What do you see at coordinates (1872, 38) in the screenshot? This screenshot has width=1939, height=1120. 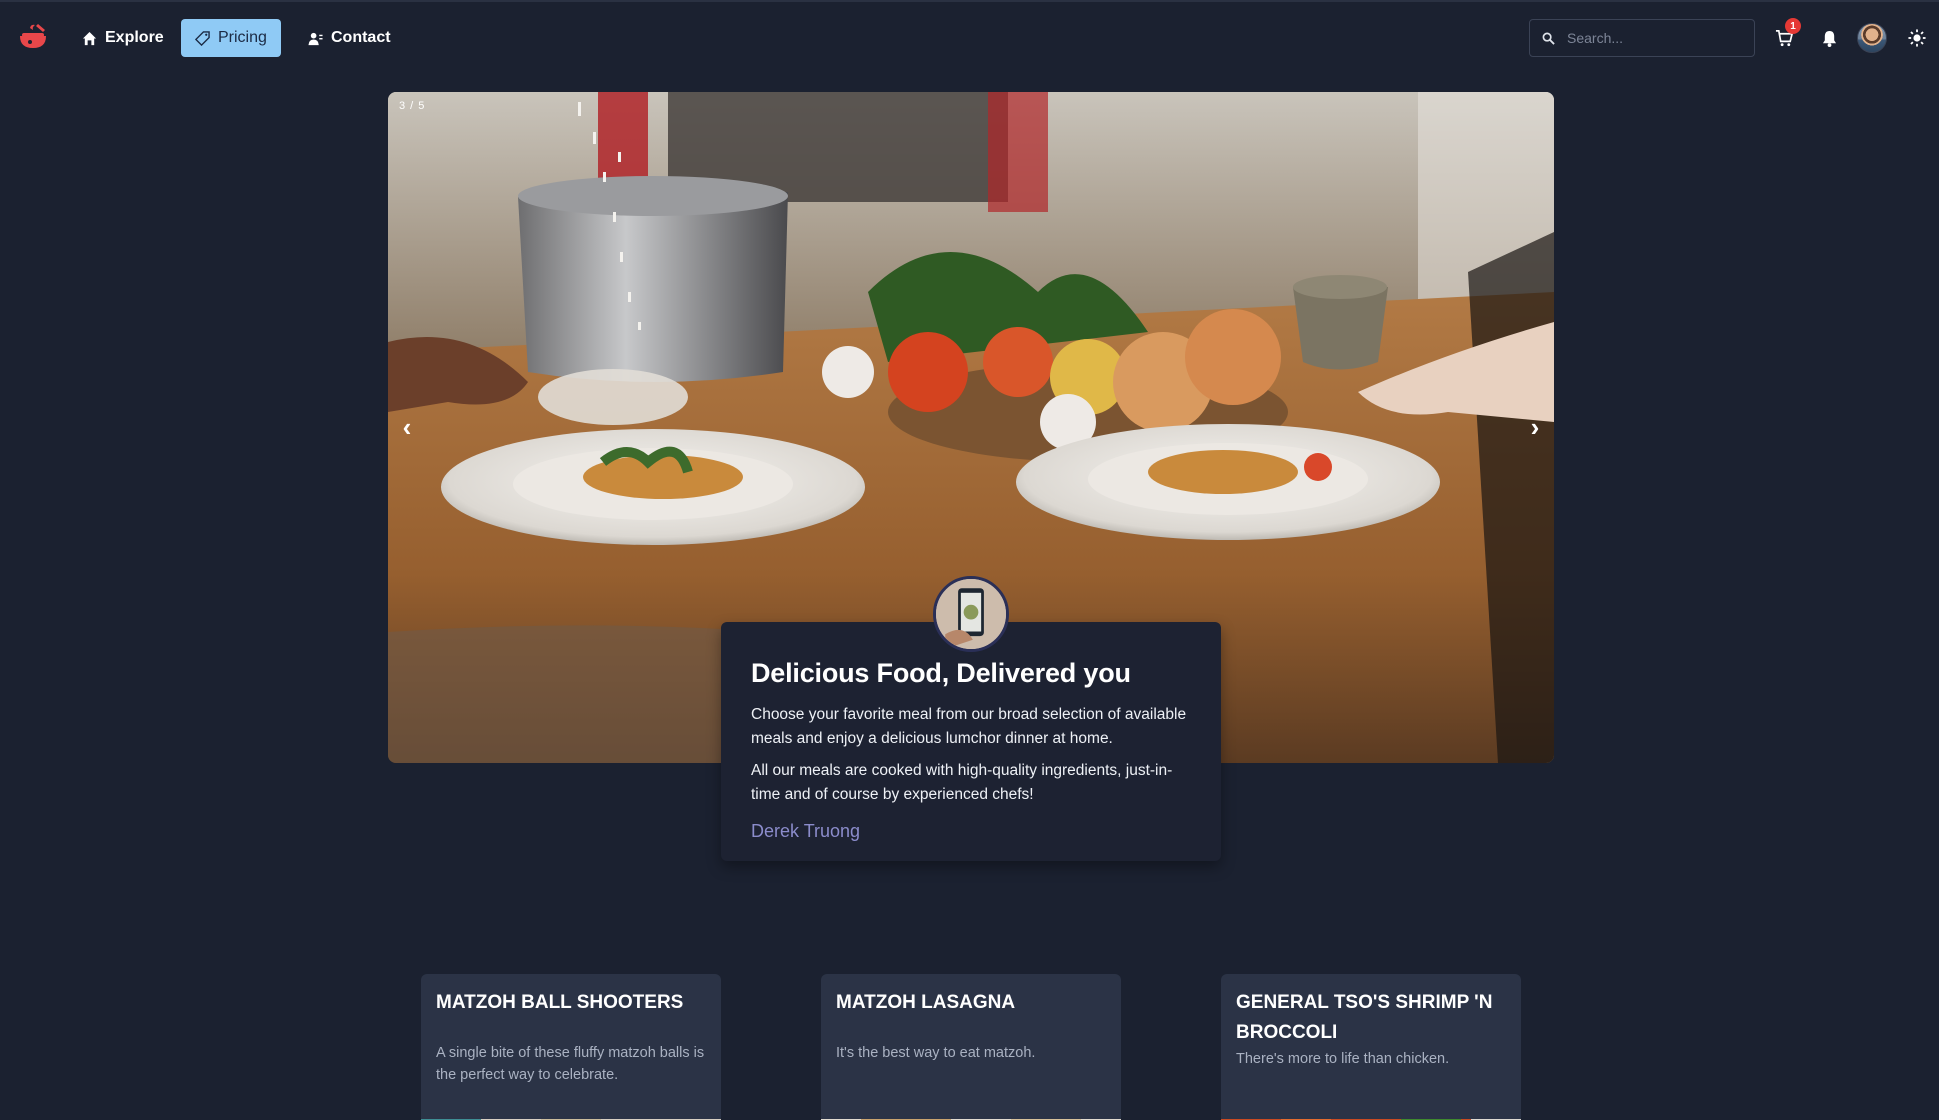 I see `user-avatar` at bounding box center [1872, 38].